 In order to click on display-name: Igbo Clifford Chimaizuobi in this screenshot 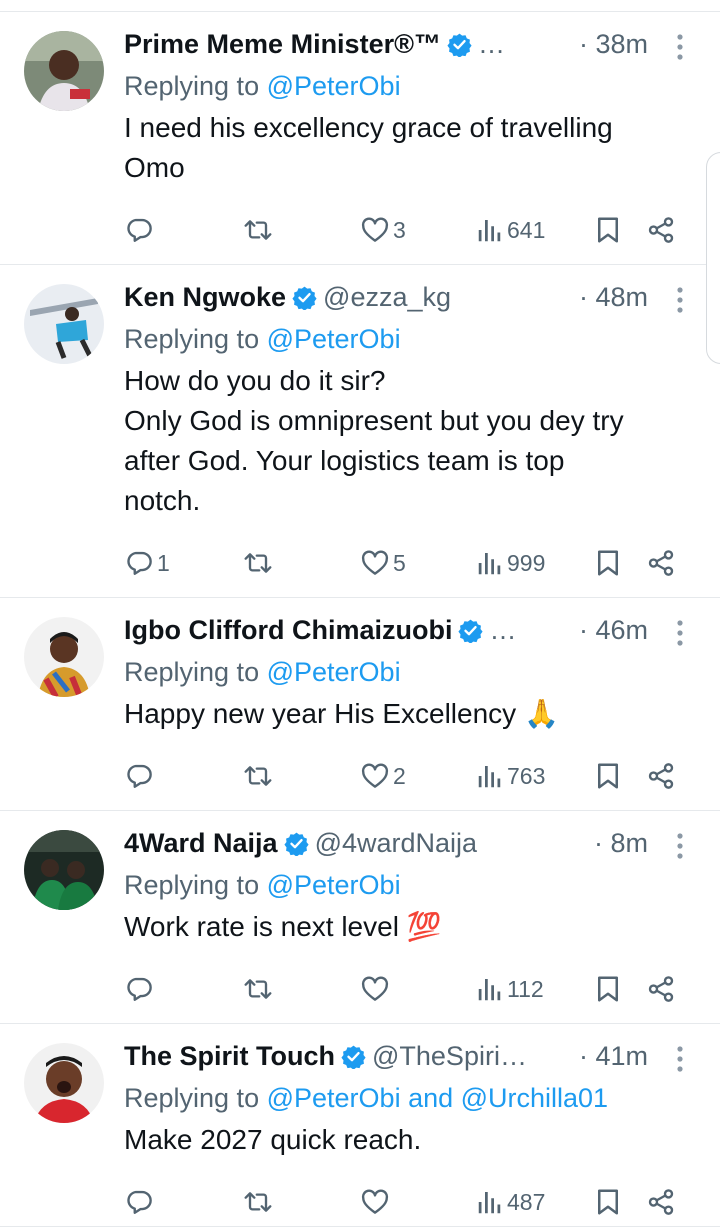, I will do `click(288, 630)`.